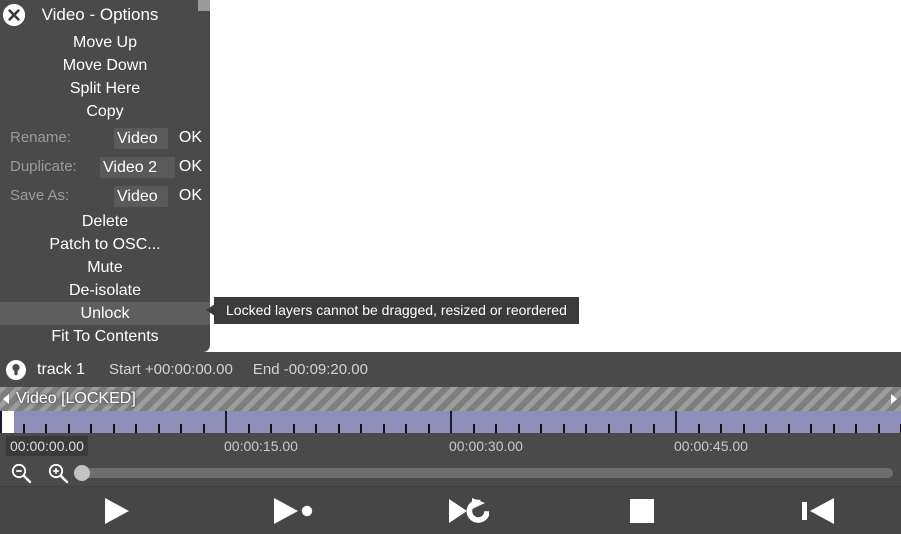 The height and width of the screenshot is (534, 901). Describe the element at coordinates (105, 195) in the screenshot. I see `save-as-row: Save As: Video OK` at that location.